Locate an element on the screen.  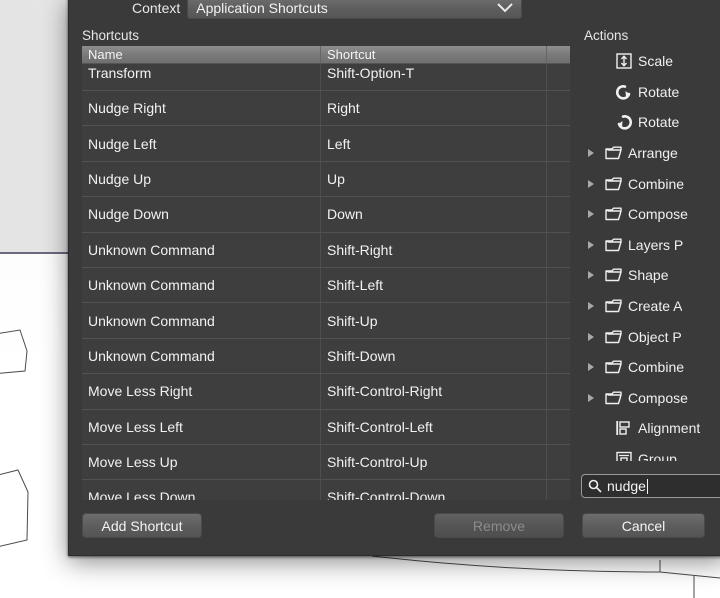
cell-name: Nudge Right is located at coordinates (201, 108).